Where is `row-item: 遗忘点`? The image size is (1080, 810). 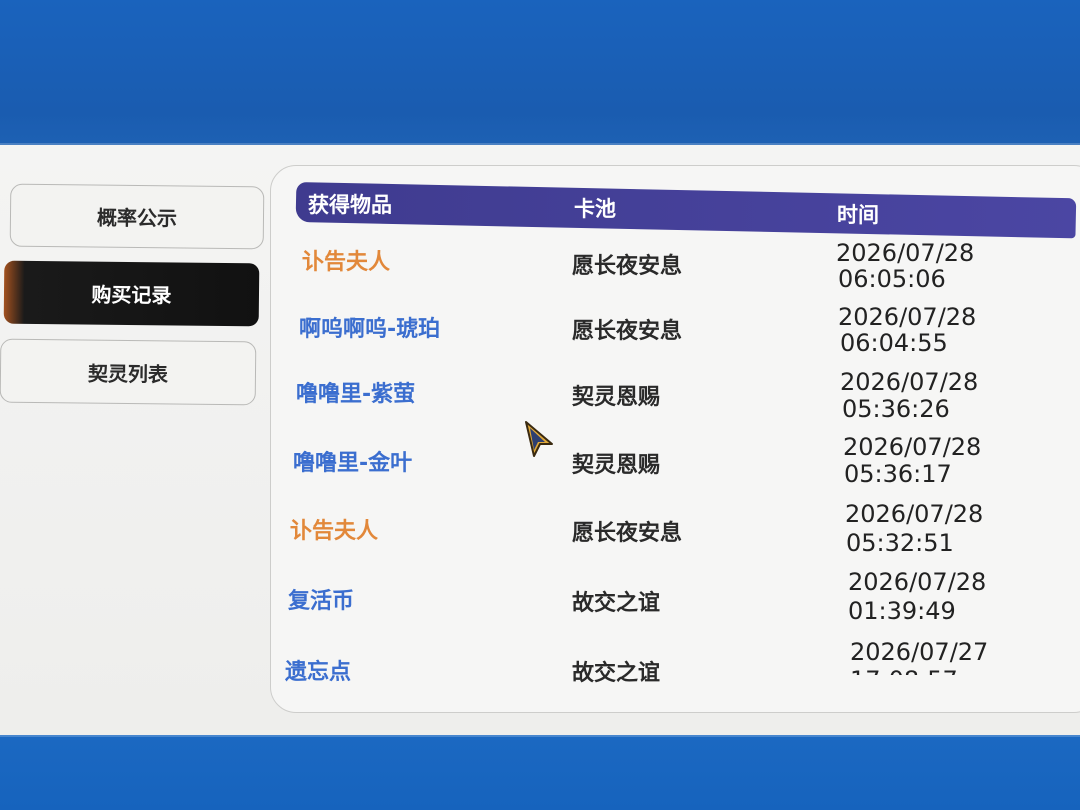
row-item: 遗忘点 is located at coordinates (318, 672).